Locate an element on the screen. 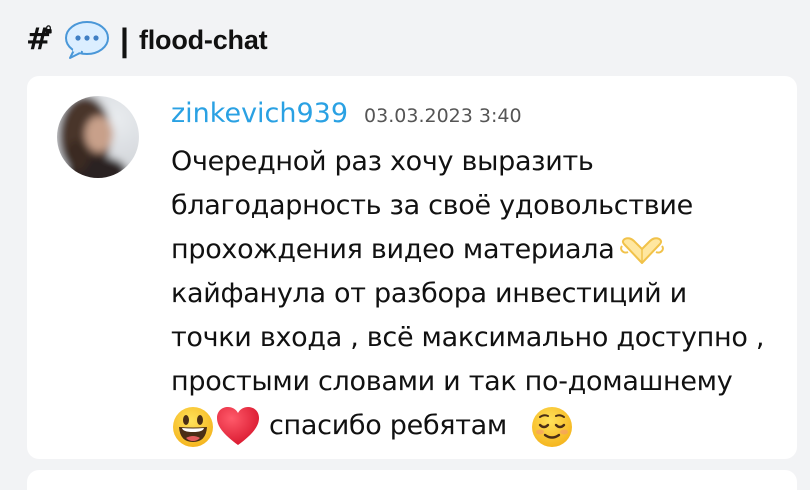 Image resolution: width=810 pixels, height=490 pixels. username: zinkevich939 is located at coordinates (259, 113).